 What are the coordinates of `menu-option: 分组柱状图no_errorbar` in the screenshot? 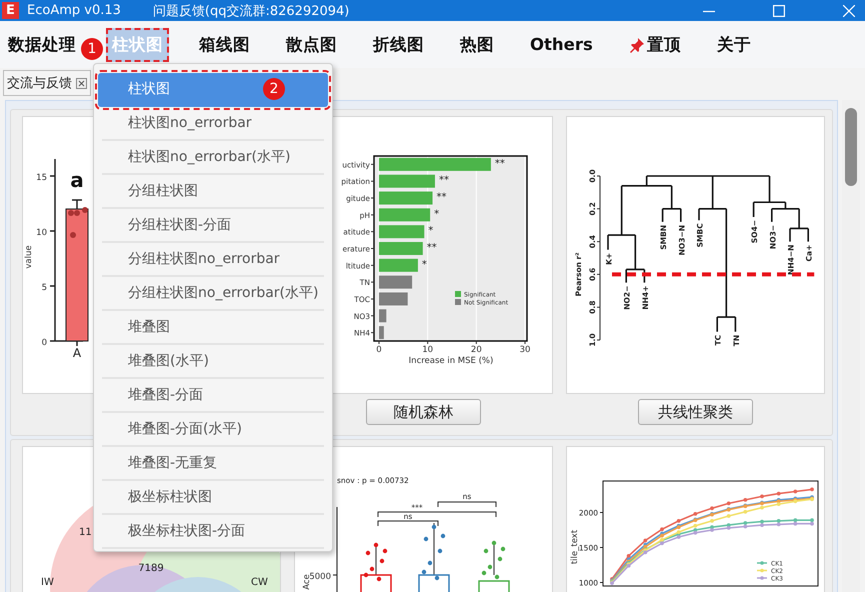 It's located at (213, 260).